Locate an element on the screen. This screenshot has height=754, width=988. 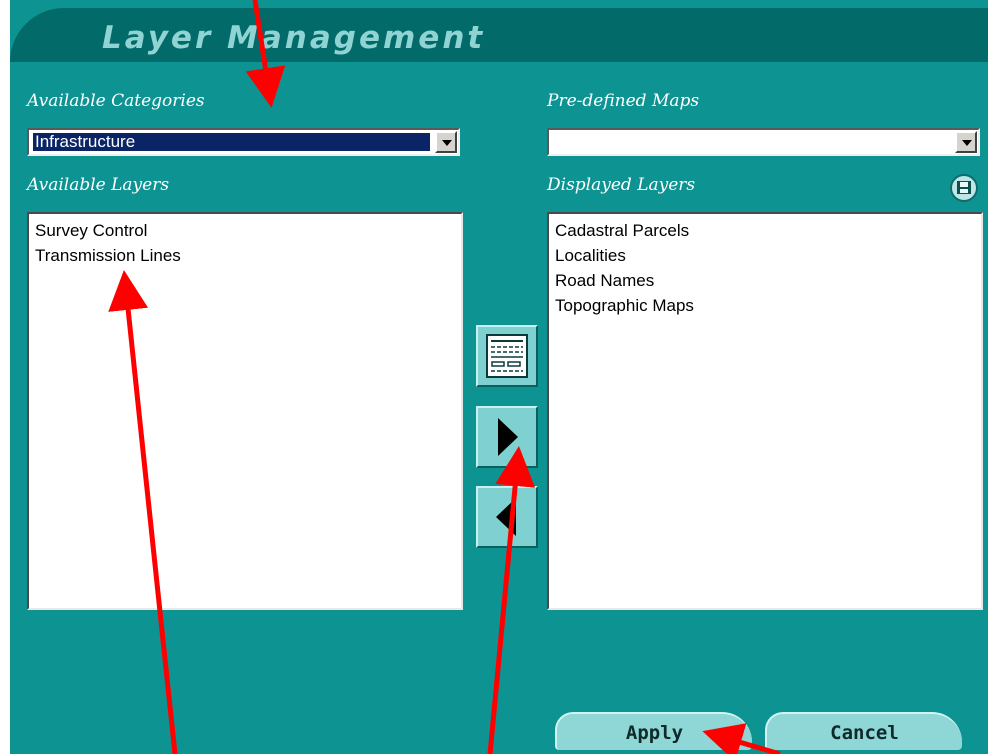
predefined-maps-label: Pre-defined Maps is located at coordinates (623, 101).